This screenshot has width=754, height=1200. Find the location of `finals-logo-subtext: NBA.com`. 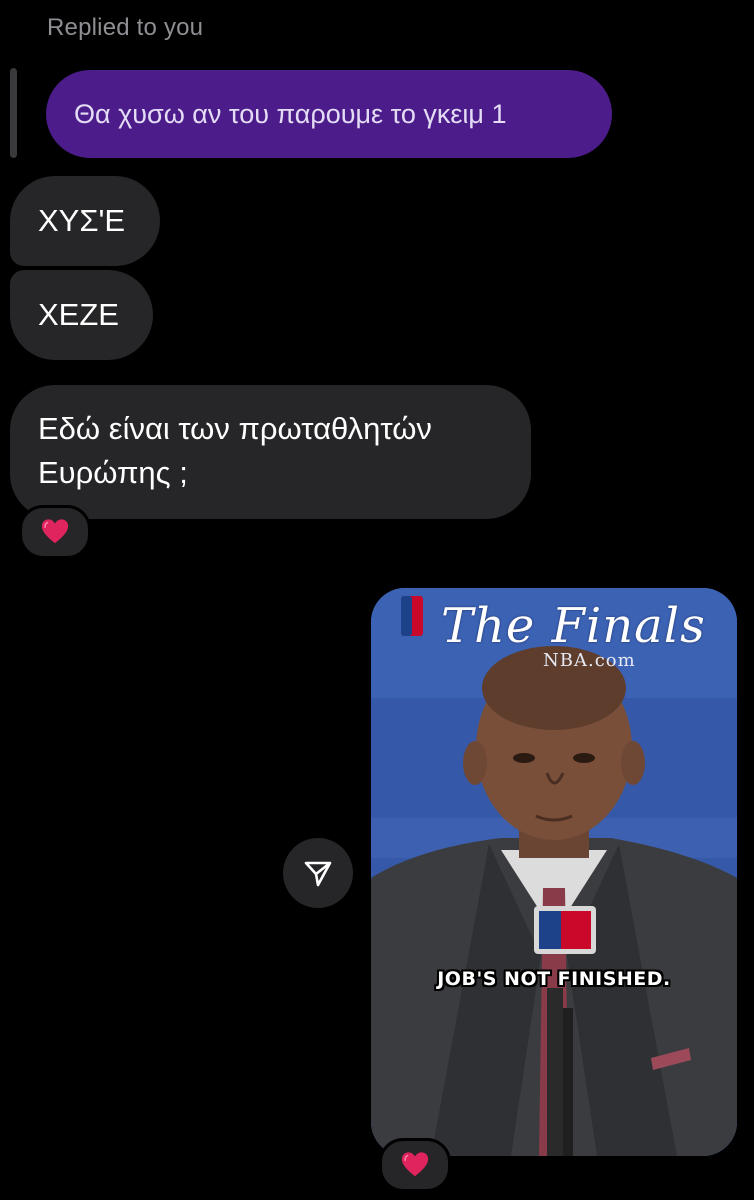

finals-logo-subtext: NBA.com is located at coordinates (589, 660).